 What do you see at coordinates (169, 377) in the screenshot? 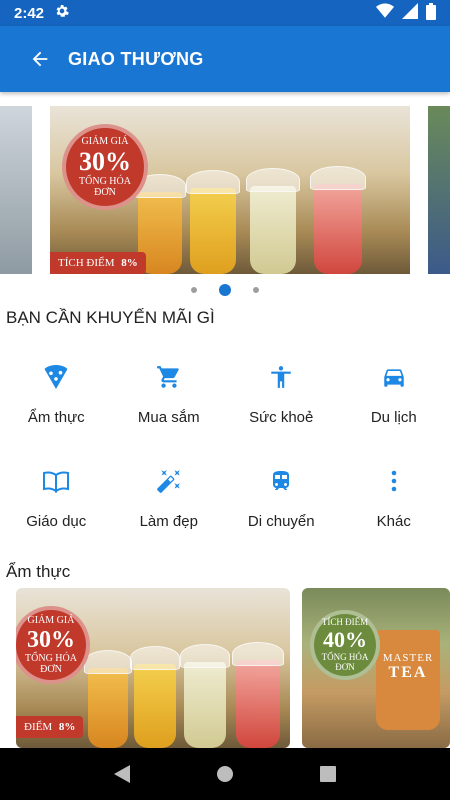
I see `cart-icon` at bounding box center [169, 377].